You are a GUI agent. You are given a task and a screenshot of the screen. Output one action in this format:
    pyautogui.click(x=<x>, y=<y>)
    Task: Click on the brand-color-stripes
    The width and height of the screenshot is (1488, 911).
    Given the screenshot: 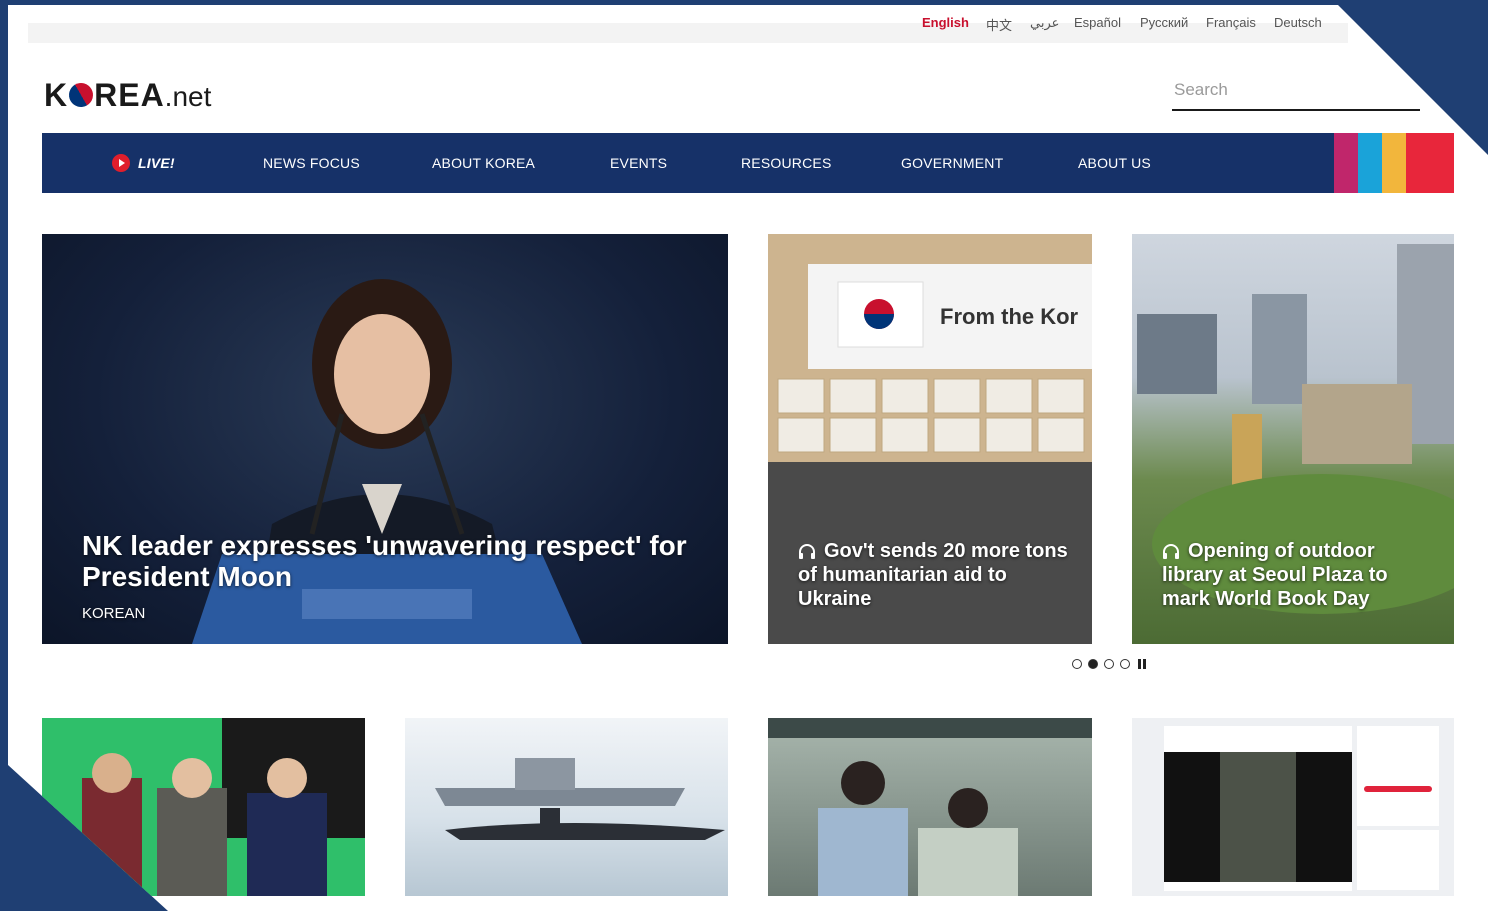 What is the action you would take?
    pyautogui.click(x=1394, y=163)
    